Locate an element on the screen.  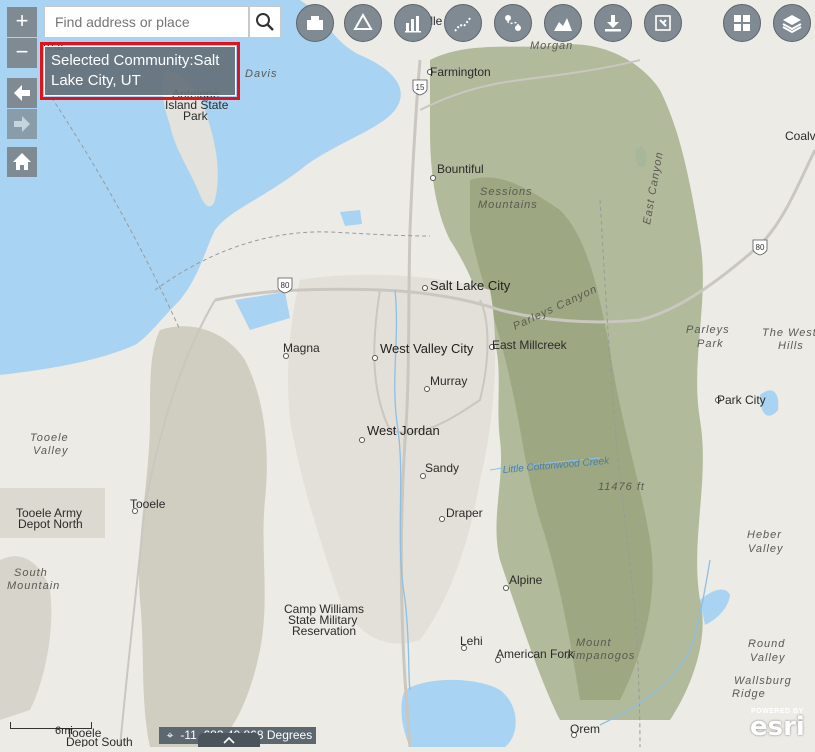
i15-shield: 15 is located at coordinates (420, 87).